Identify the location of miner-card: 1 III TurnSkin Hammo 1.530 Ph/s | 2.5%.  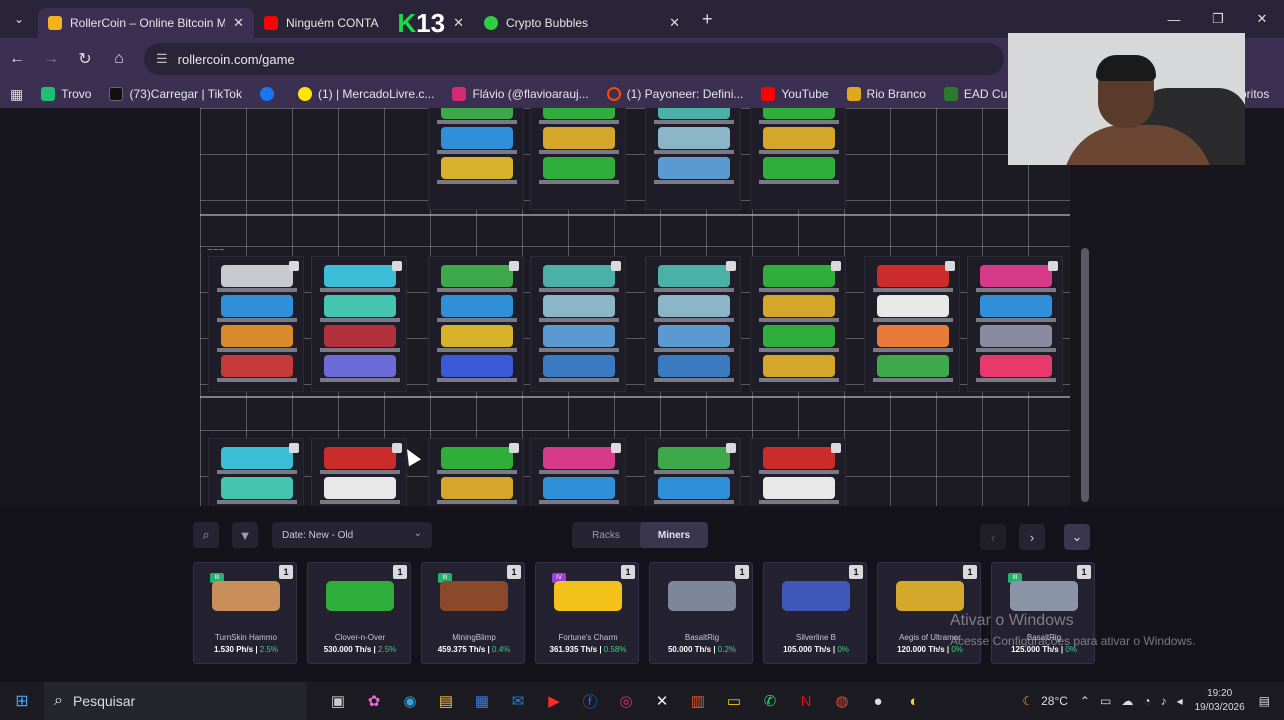
(245, 613).